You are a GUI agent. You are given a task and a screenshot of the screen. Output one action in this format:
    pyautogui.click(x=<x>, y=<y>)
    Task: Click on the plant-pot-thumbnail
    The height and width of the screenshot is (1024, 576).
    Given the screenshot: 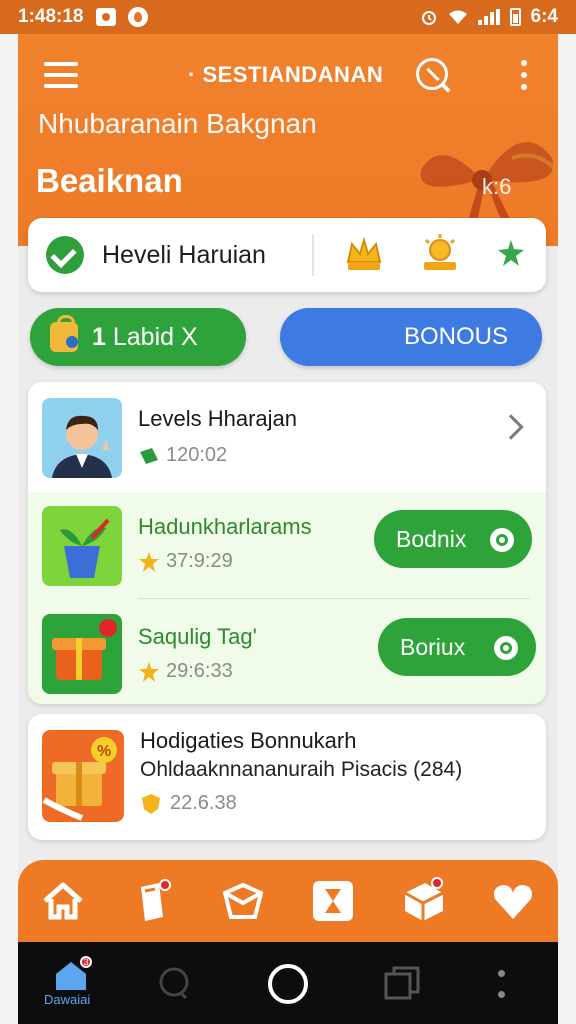 What is the action you would take?
    pyautogui.click(x=82, y=546)
    